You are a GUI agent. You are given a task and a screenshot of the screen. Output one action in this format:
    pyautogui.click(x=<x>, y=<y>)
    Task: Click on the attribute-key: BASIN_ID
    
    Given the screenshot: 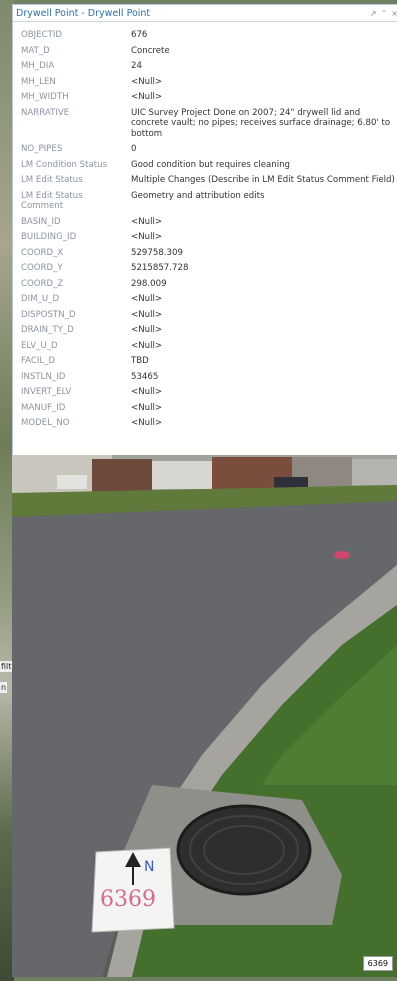 What is the action you would take?
    pyautogui.click(x=71, y=222)
    